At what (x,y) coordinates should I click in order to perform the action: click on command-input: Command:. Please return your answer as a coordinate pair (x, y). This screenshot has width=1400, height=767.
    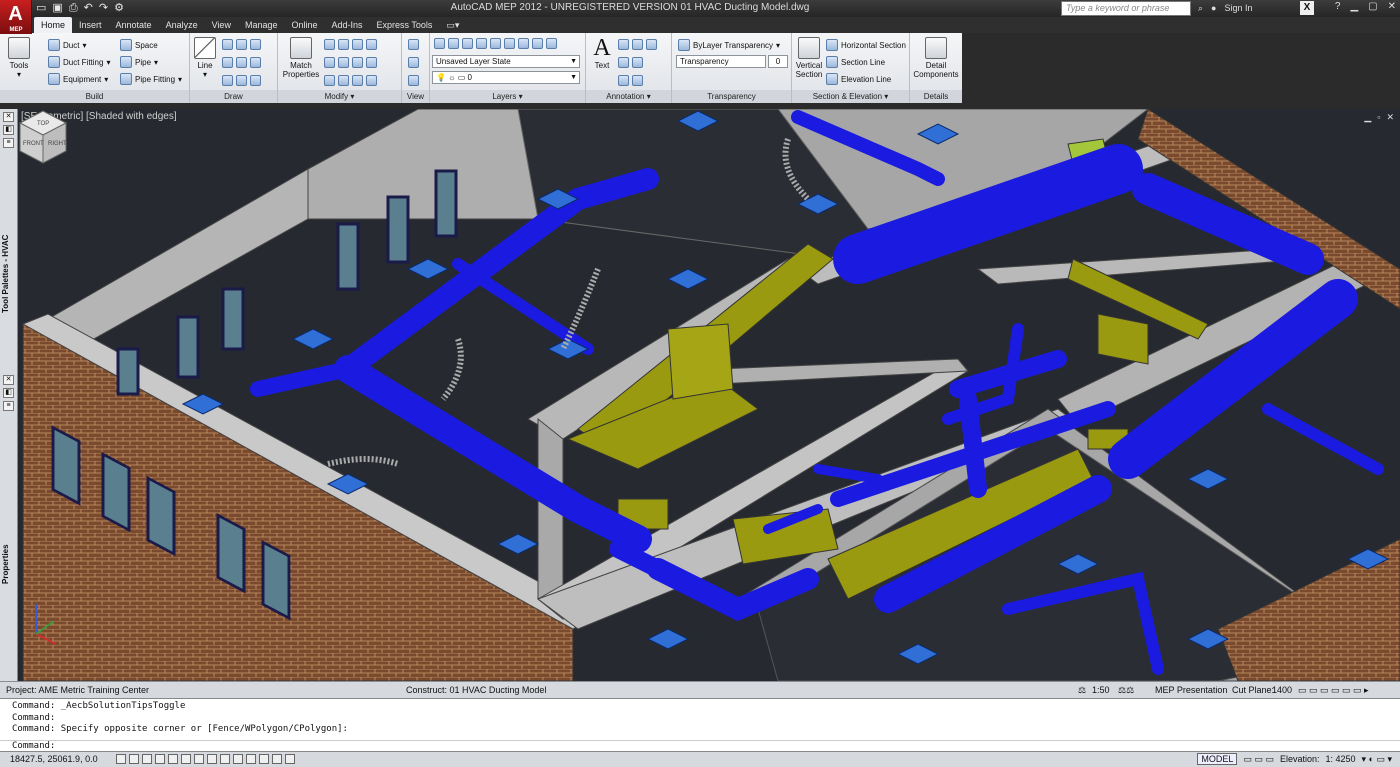
    Looking at the image, I should click on (700, 745).